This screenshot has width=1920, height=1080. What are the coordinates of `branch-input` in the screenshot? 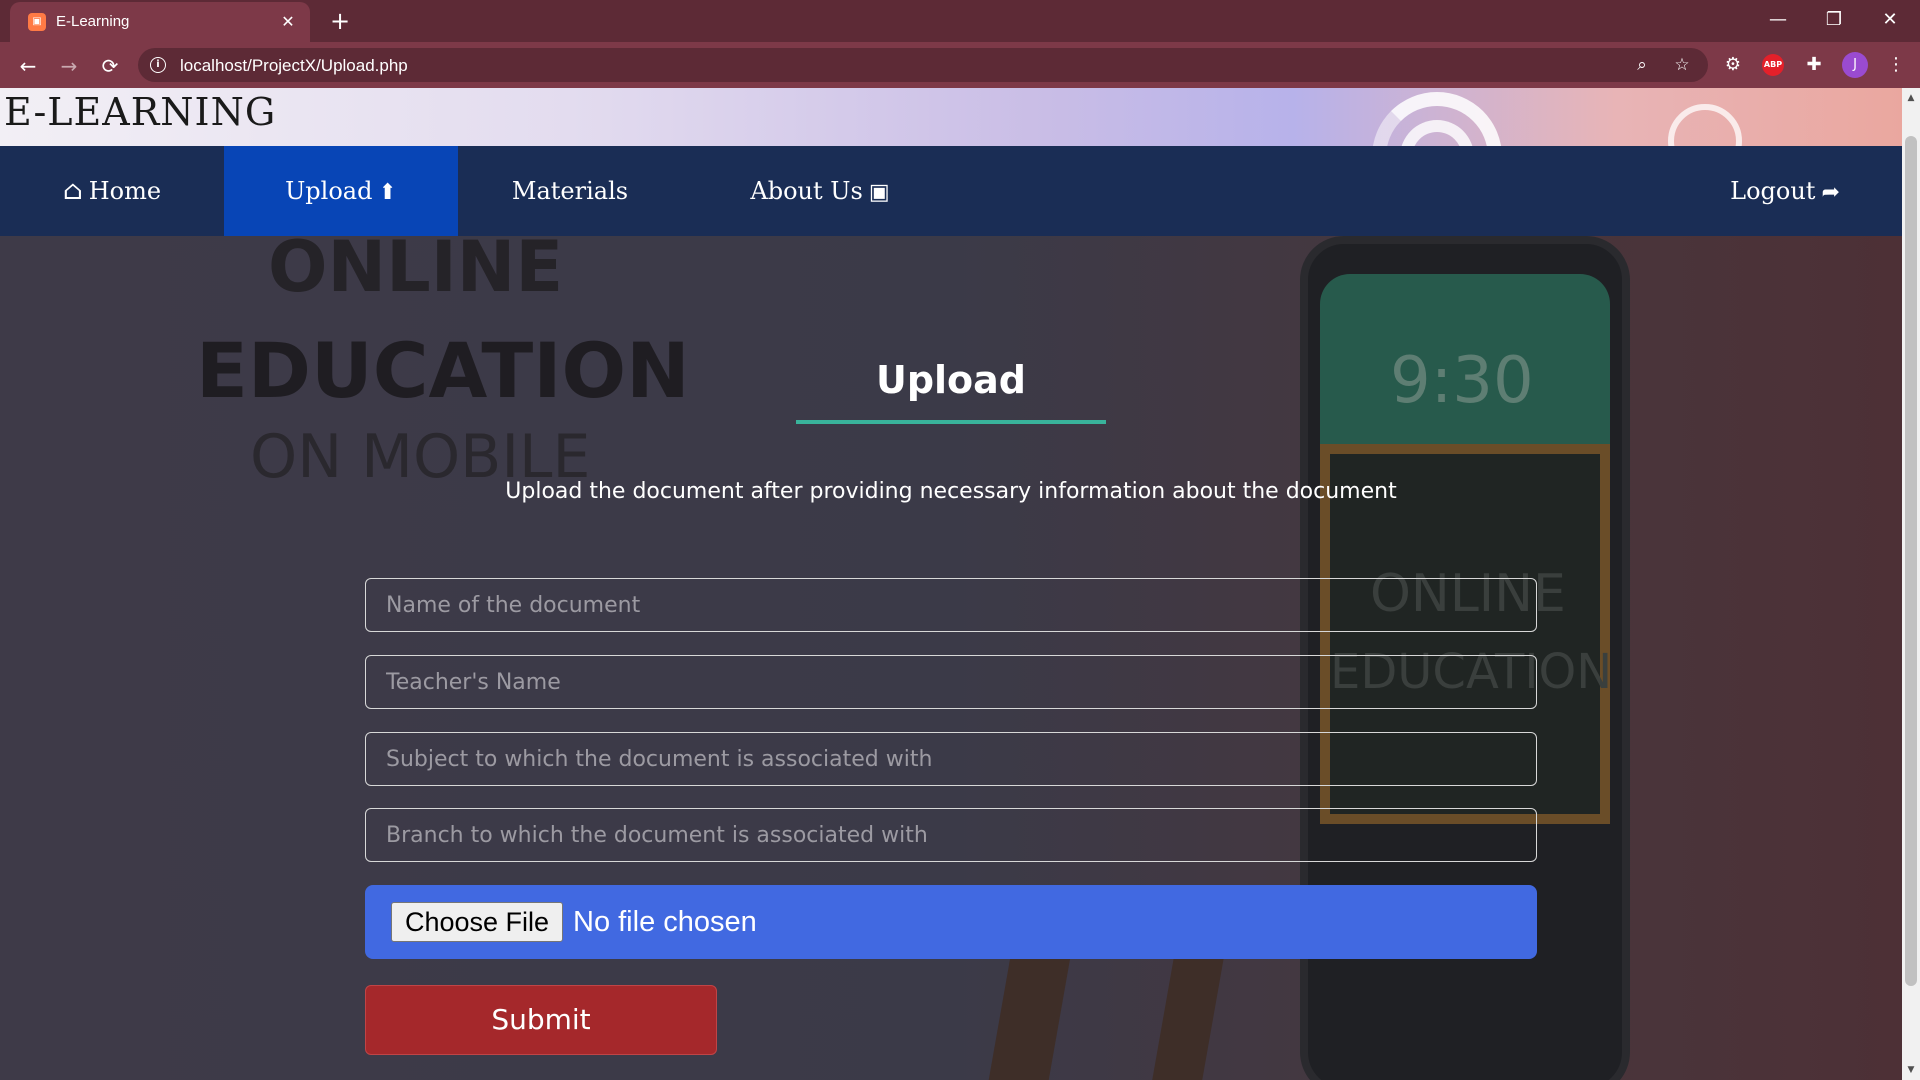 It's located at (951, 835).